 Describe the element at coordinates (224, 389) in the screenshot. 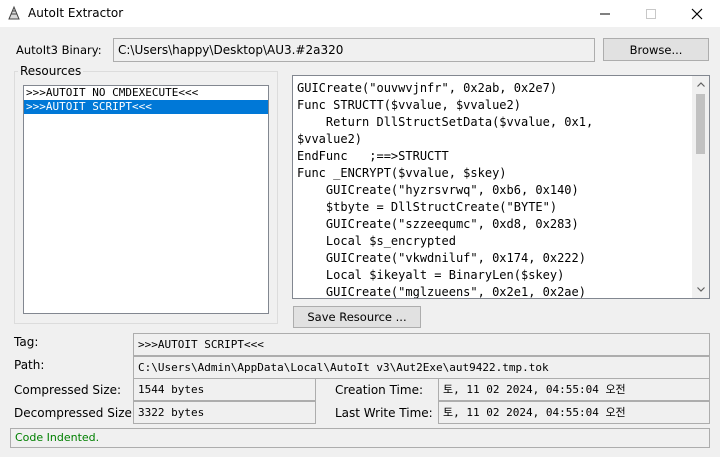

I see `compressed-size-field: 1544 bytes` at that location.